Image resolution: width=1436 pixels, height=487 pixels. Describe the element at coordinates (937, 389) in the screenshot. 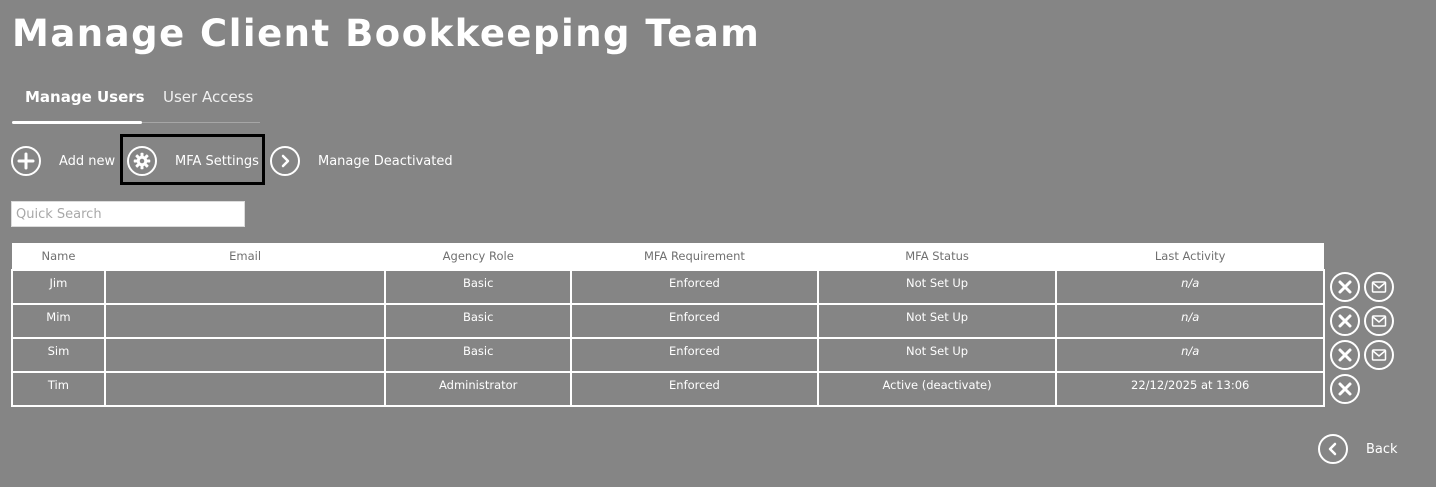

I see `cell-mfa-status: Active (deactivate)` at that location.